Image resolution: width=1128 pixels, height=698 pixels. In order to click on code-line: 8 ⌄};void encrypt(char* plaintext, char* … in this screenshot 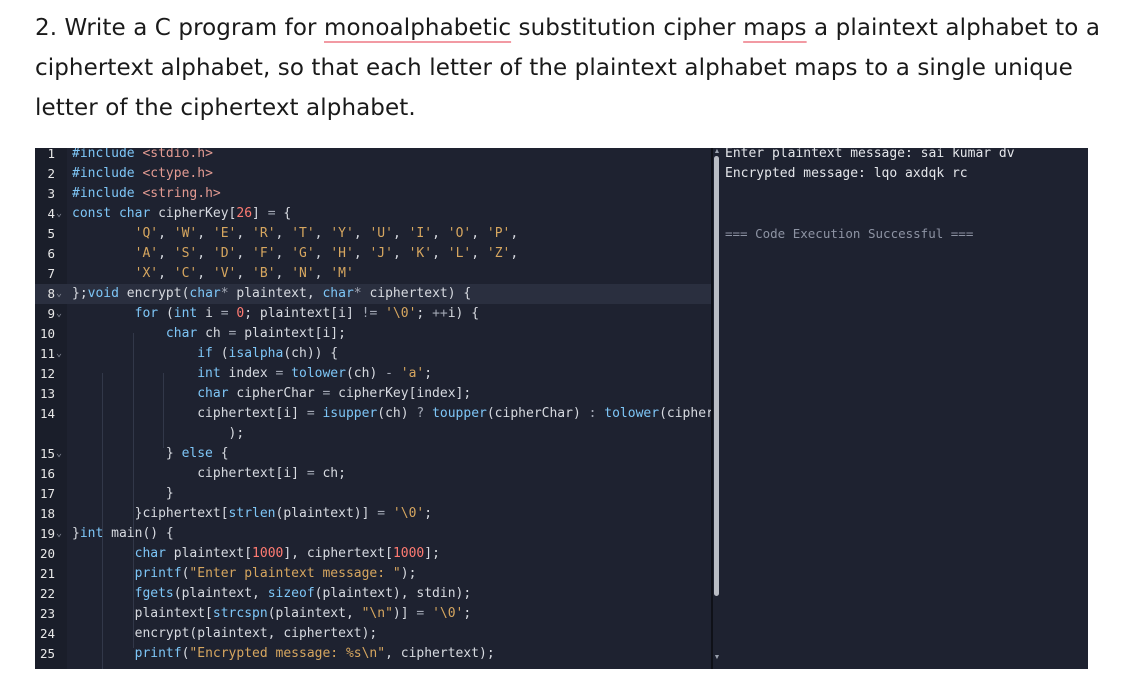, I will do `click(373, 294)`.